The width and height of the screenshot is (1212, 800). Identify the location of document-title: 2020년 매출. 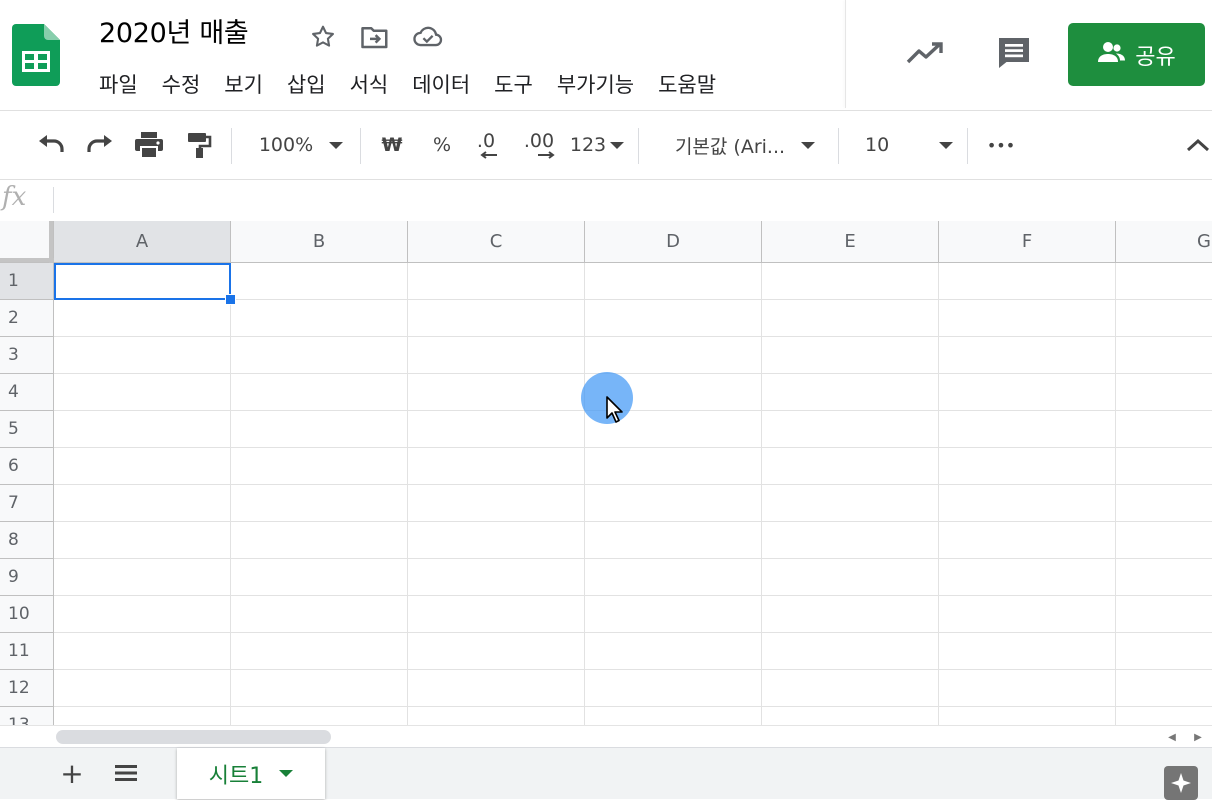
(174, 34).